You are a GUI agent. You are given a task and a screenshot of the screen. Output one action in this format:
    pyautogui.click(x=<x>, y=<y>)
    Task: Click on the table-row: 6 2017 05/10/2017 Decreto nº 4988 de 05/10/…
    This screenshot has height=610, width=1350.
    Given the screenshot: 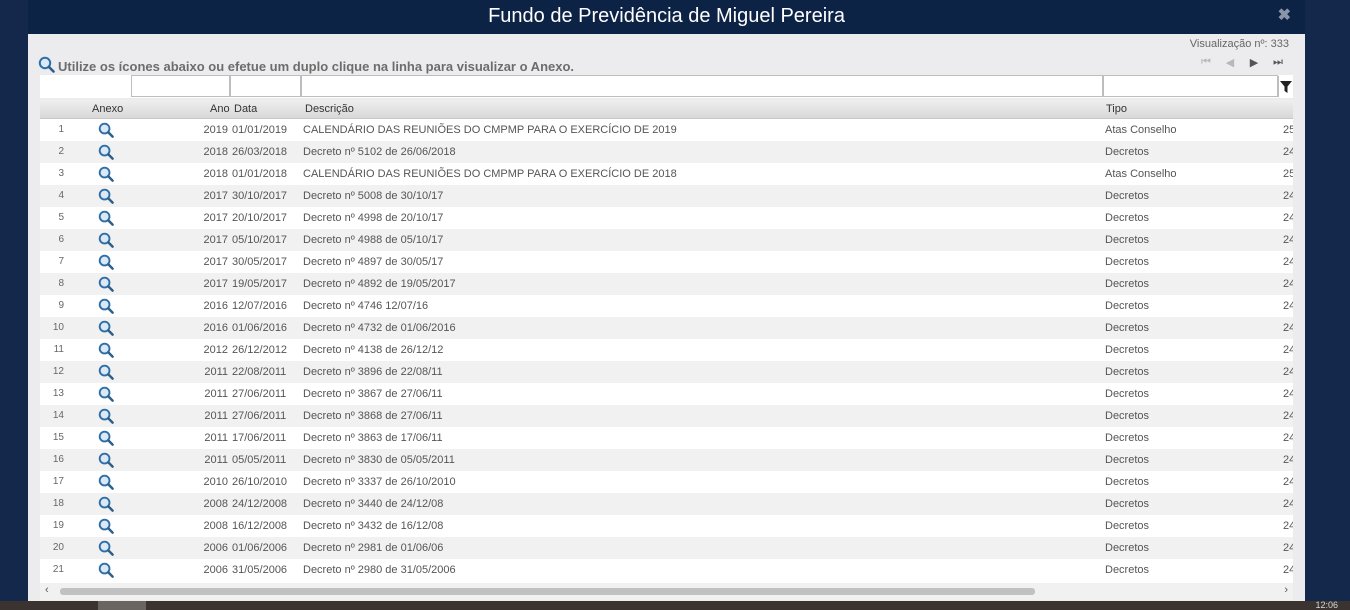 What is the action you would take?
    pyautogui.click(x=666, y=240)
    